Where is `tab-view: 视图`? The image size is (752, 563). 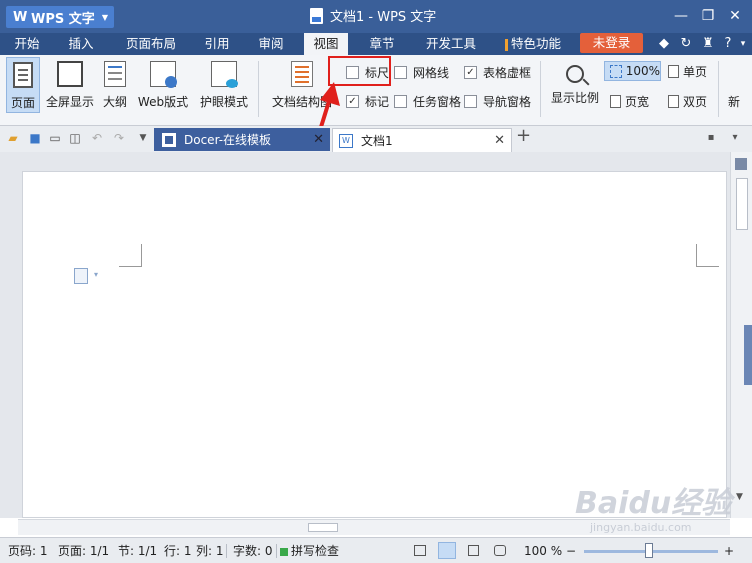
tab-view: 视图 is located at coordinates (326, 44).